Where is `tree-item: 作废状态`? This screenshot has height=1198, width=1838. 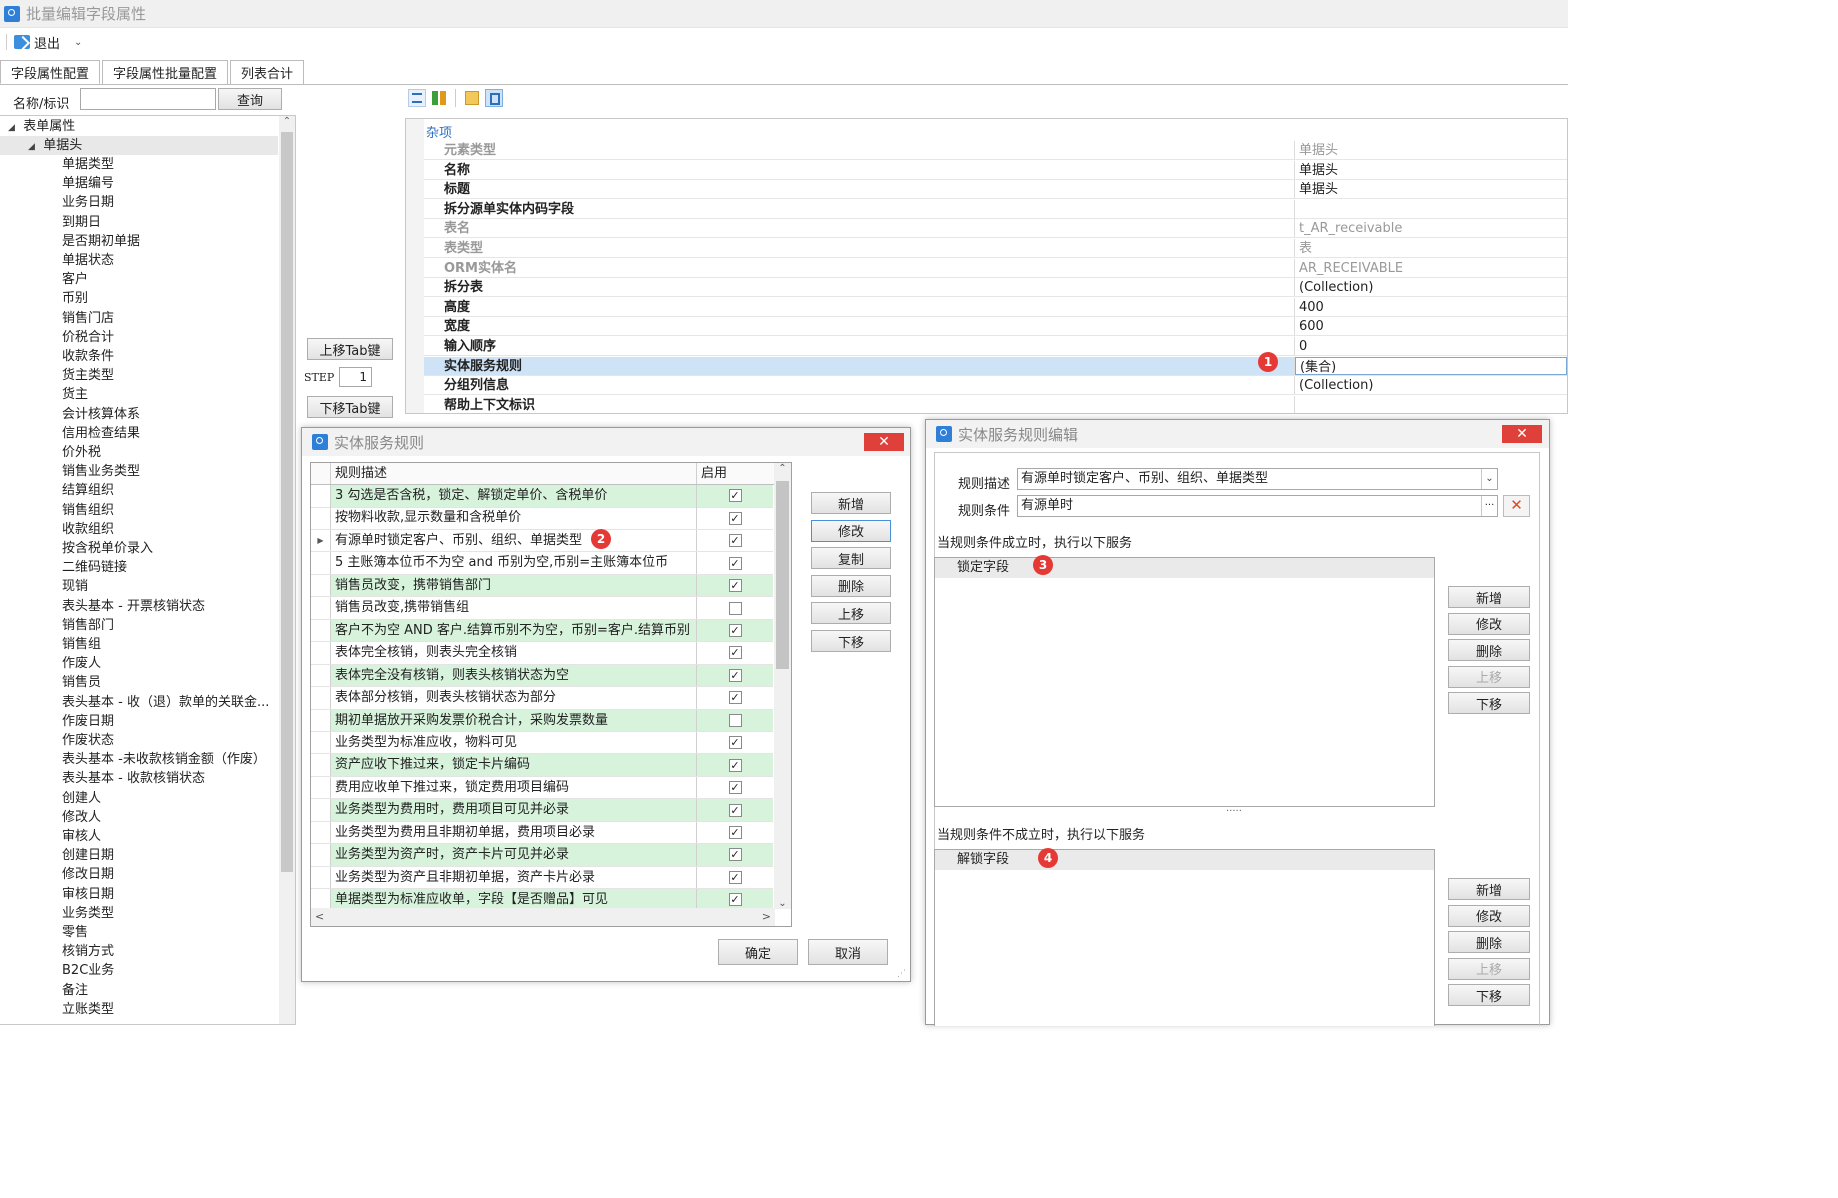 tree-item: 作废状态 is located at coordinates (88, 740).